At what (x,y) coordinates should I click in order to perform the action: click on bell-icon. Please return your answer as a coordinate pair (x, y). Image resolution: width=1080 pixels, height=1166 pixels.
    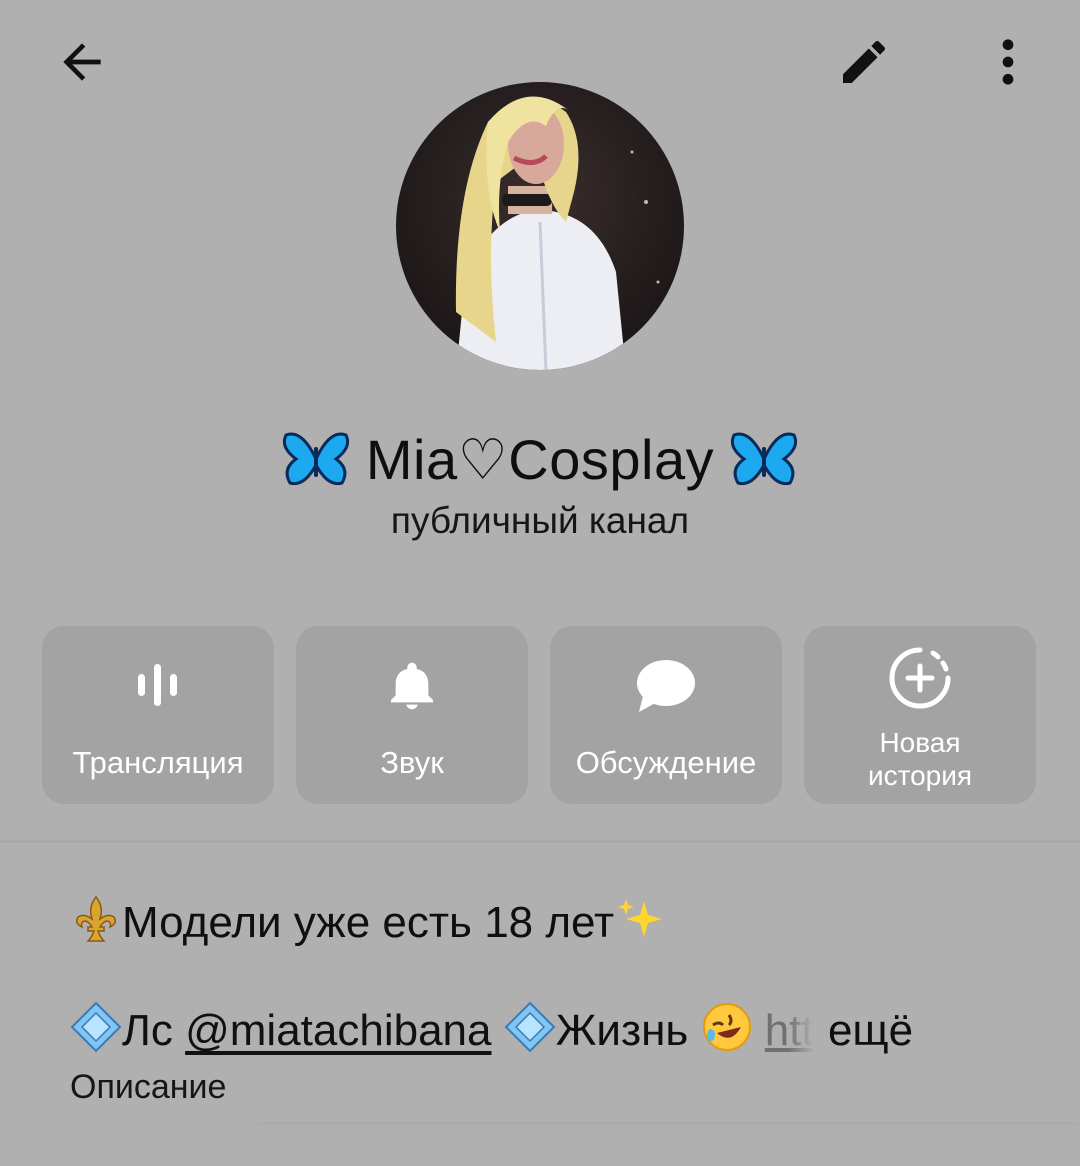
    Looking at the image, I should click on (412, 686).